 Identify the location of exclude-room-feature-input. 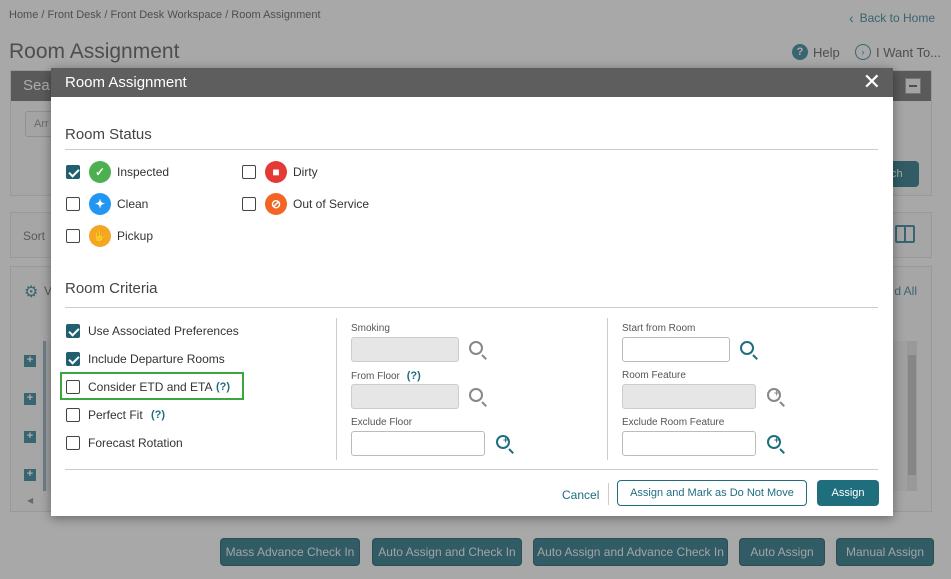
(689, 443).